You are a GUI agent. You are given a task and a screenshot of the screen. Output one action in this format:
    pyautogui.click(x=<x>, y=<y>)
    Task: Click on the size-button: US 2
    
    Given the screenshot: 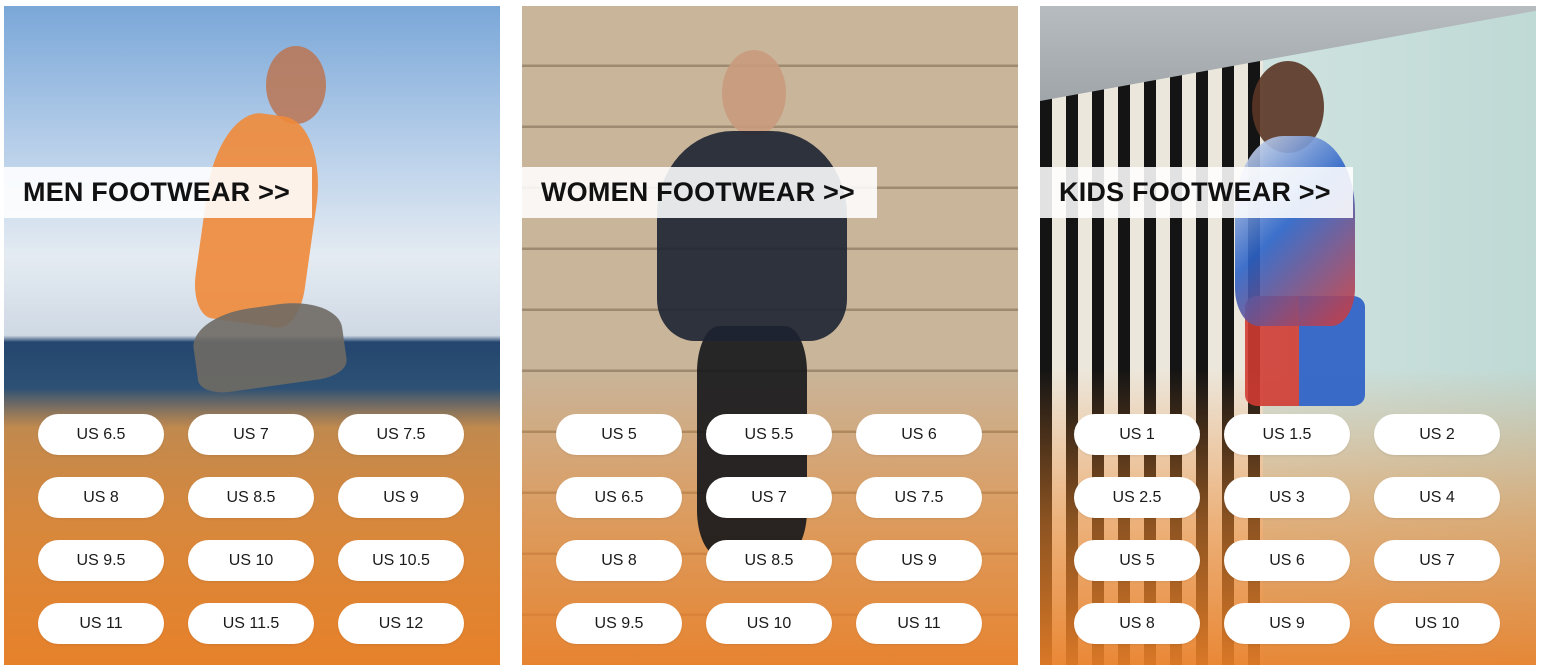 What is the action you would take?
    pyautogui.click(x=1437, y=434)
    